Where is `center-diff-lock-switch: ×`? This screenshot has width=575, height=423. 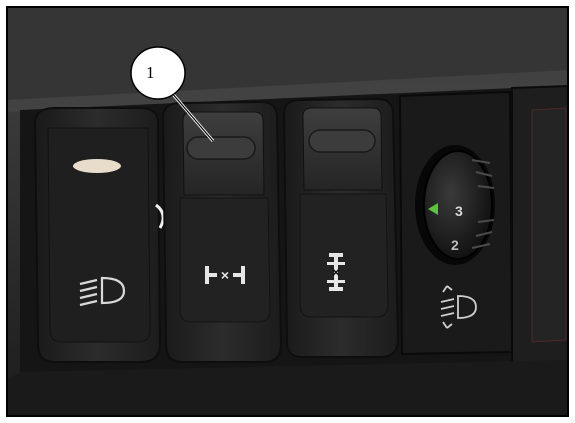 center-diff-lock-switch: × is located at coordinates (341, 227).